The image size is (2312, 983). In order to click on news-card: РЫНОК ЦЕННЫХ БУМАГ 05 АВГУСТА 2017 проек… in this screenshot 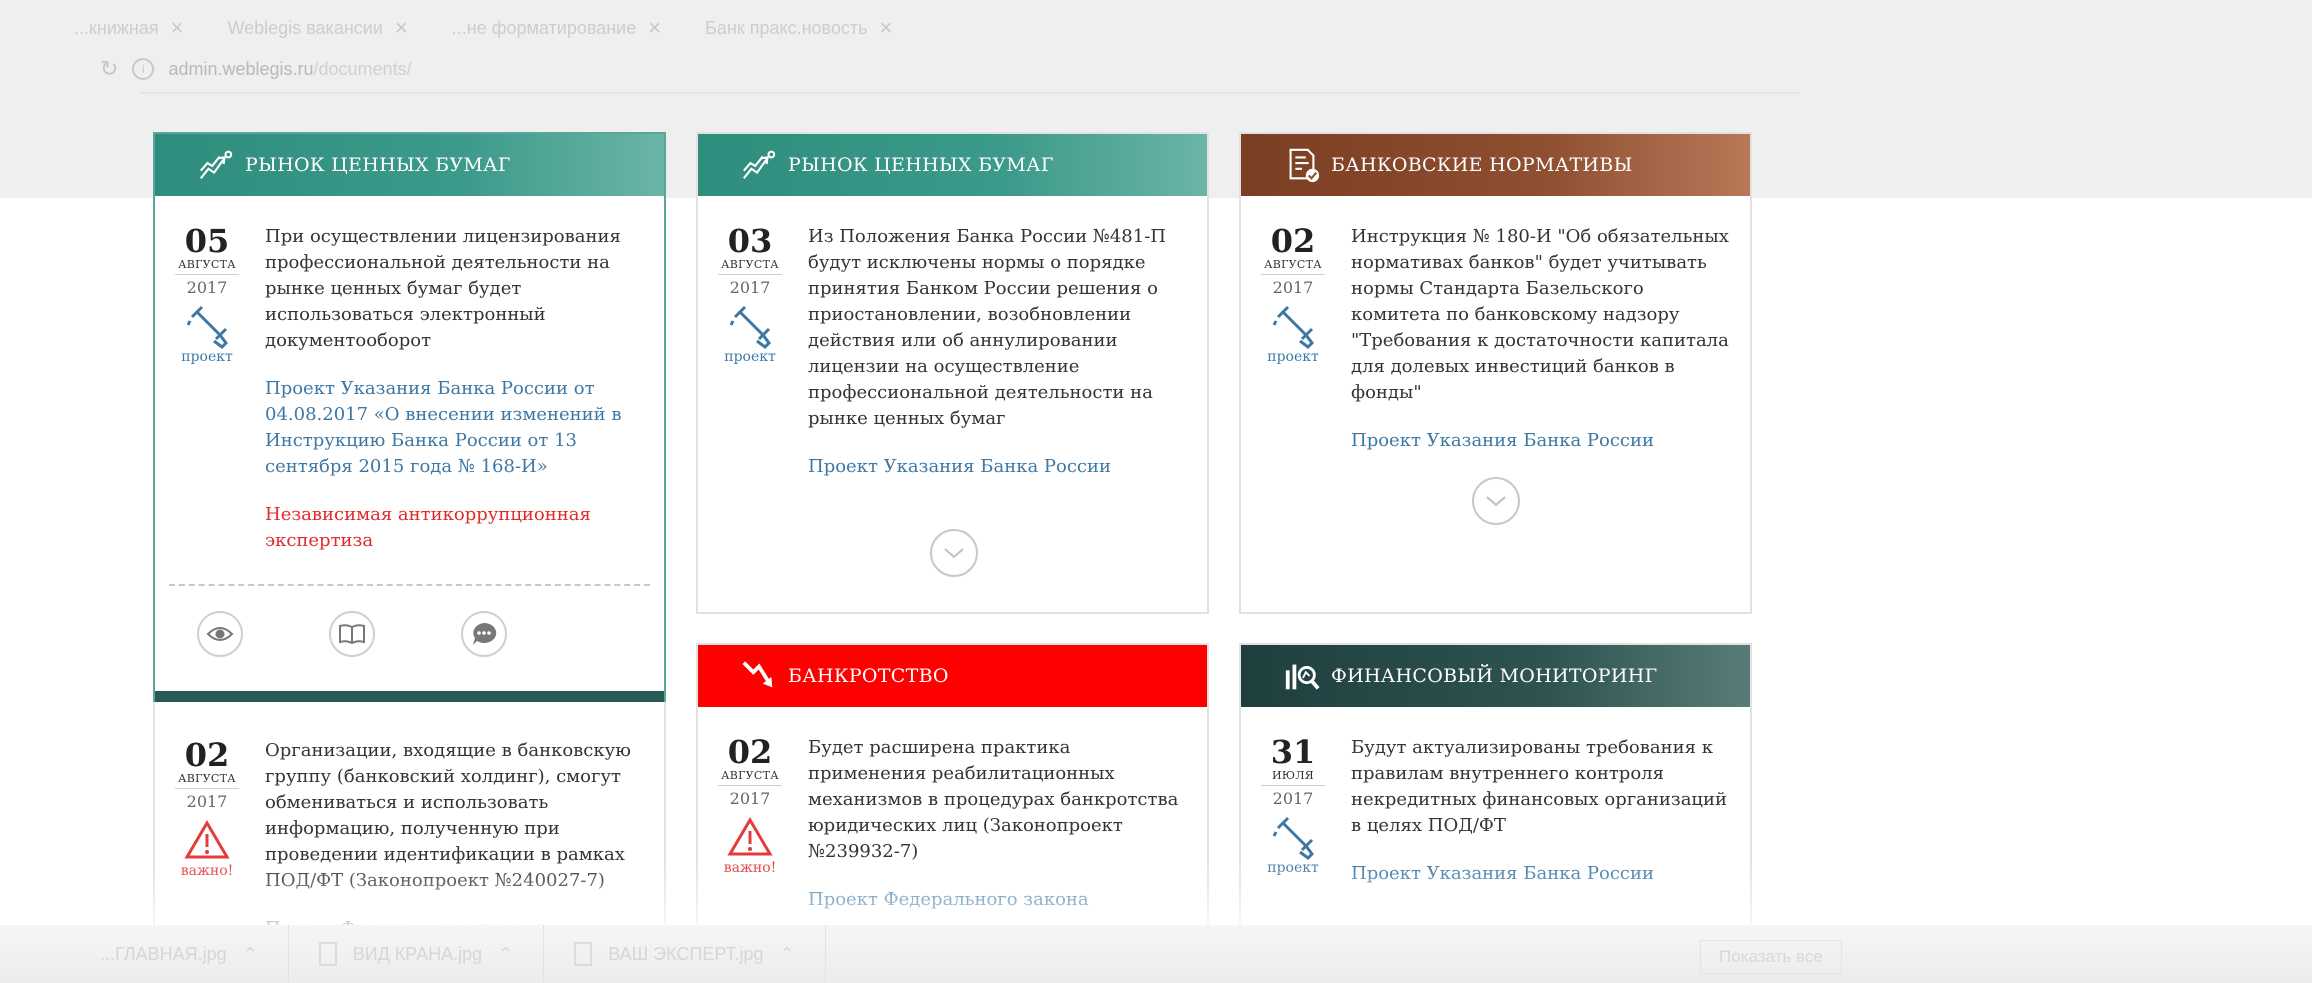, I will do `click(409, 418)`.